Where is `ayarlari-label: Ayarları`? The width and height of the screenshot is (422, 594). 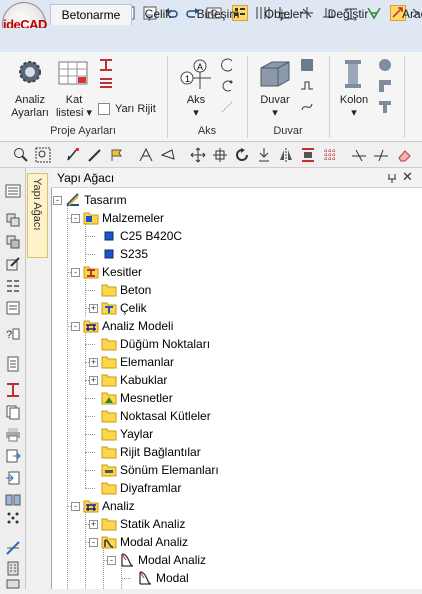
ayarlari-label: Ayarları is located at coordinates (30, 113).